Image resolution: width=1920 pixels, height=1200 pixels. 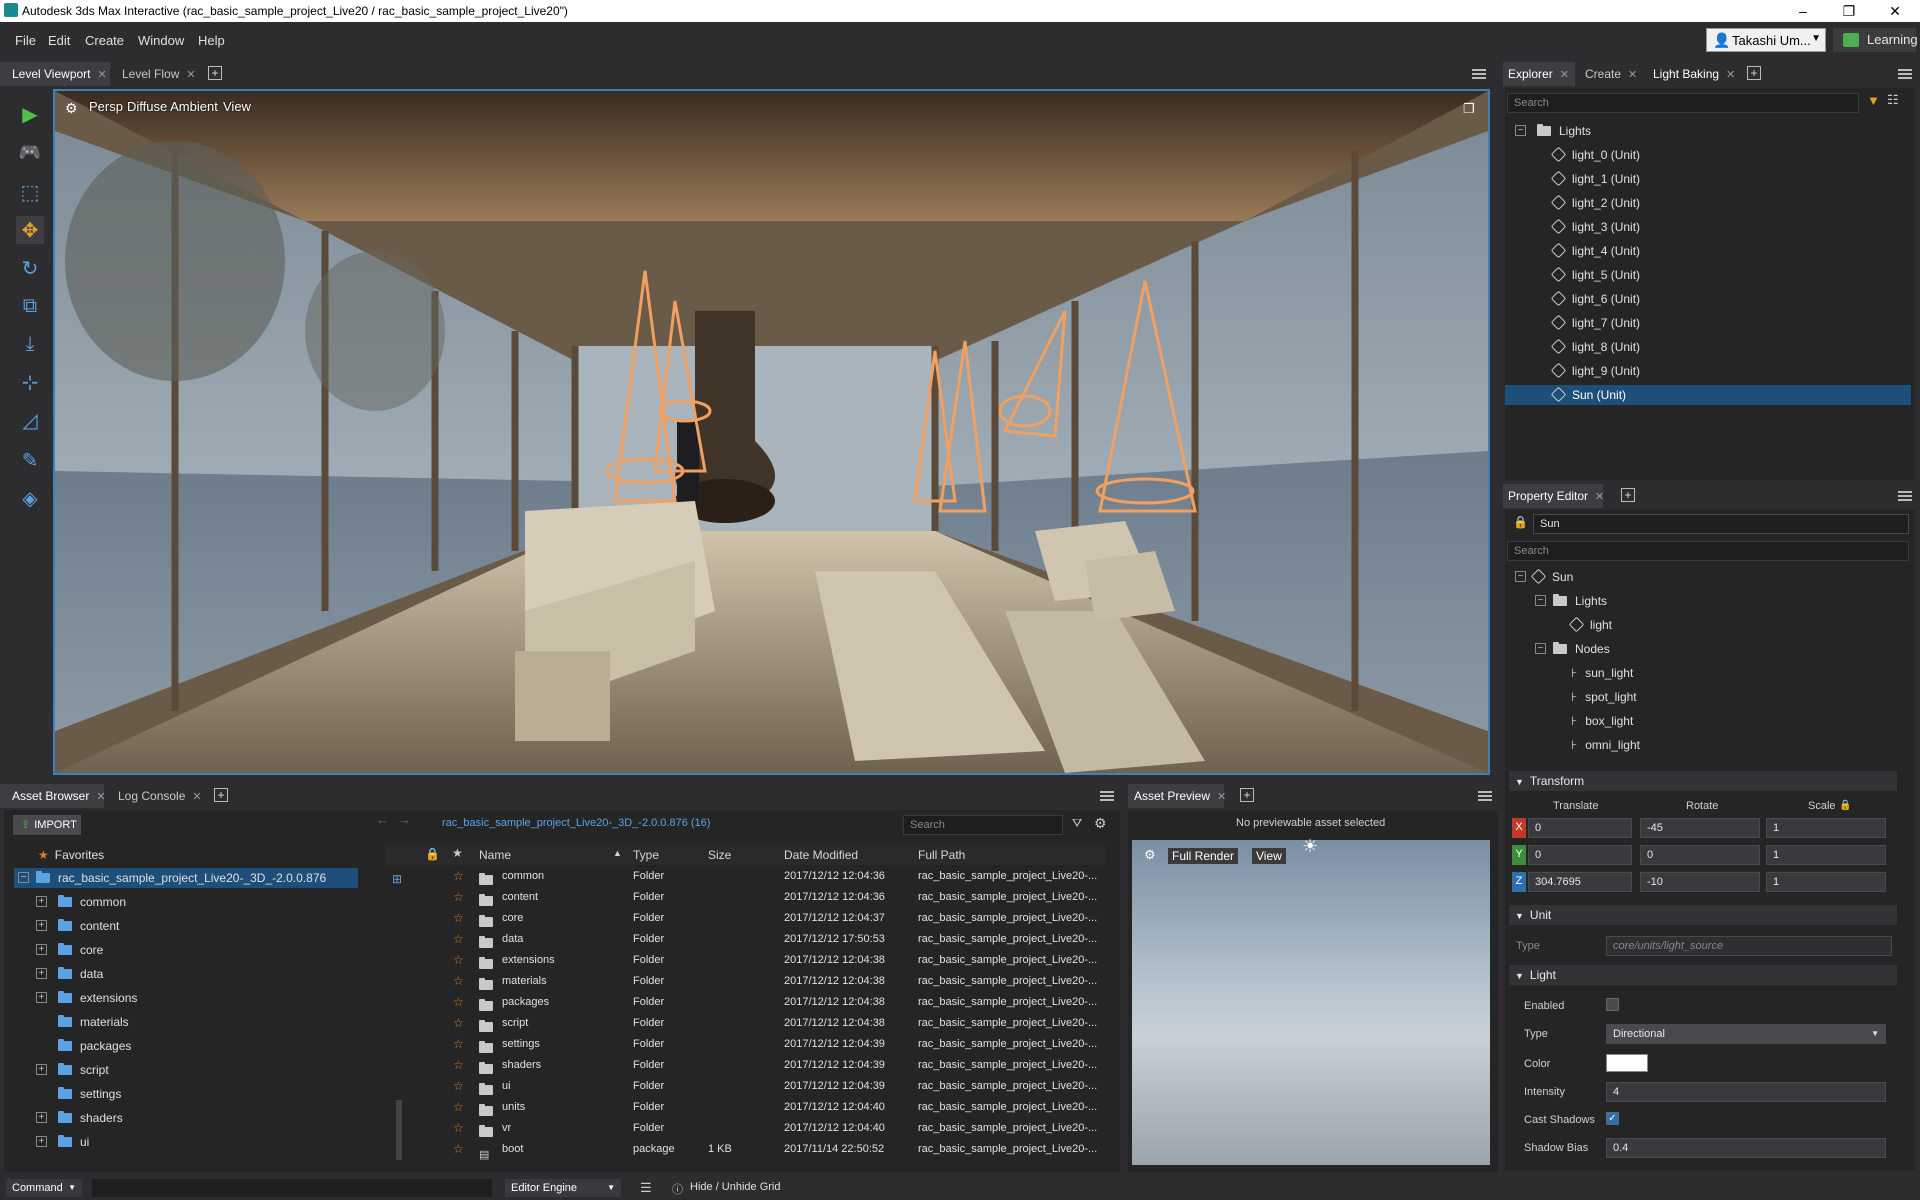 What do you see at coordinates (1580, 882) in the screenshot?
I see `translate-z-field: 304.7695` at bounding box center [1580, 882].